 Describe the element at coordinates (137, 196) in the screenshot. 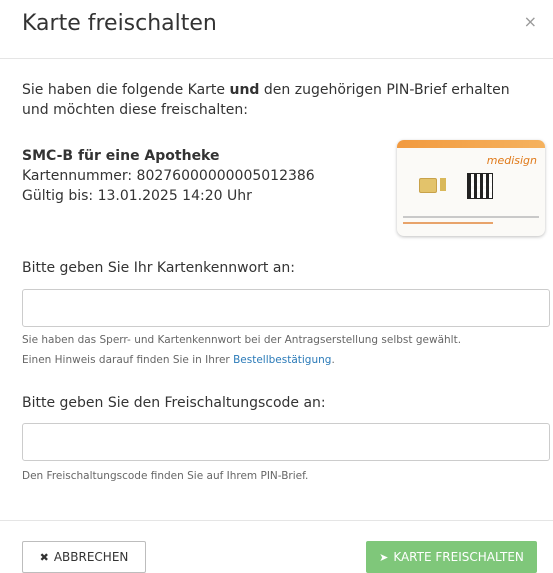

I see `card-validity: Gültig bis: 13.01.2025 14:20 Uhr` at that location.